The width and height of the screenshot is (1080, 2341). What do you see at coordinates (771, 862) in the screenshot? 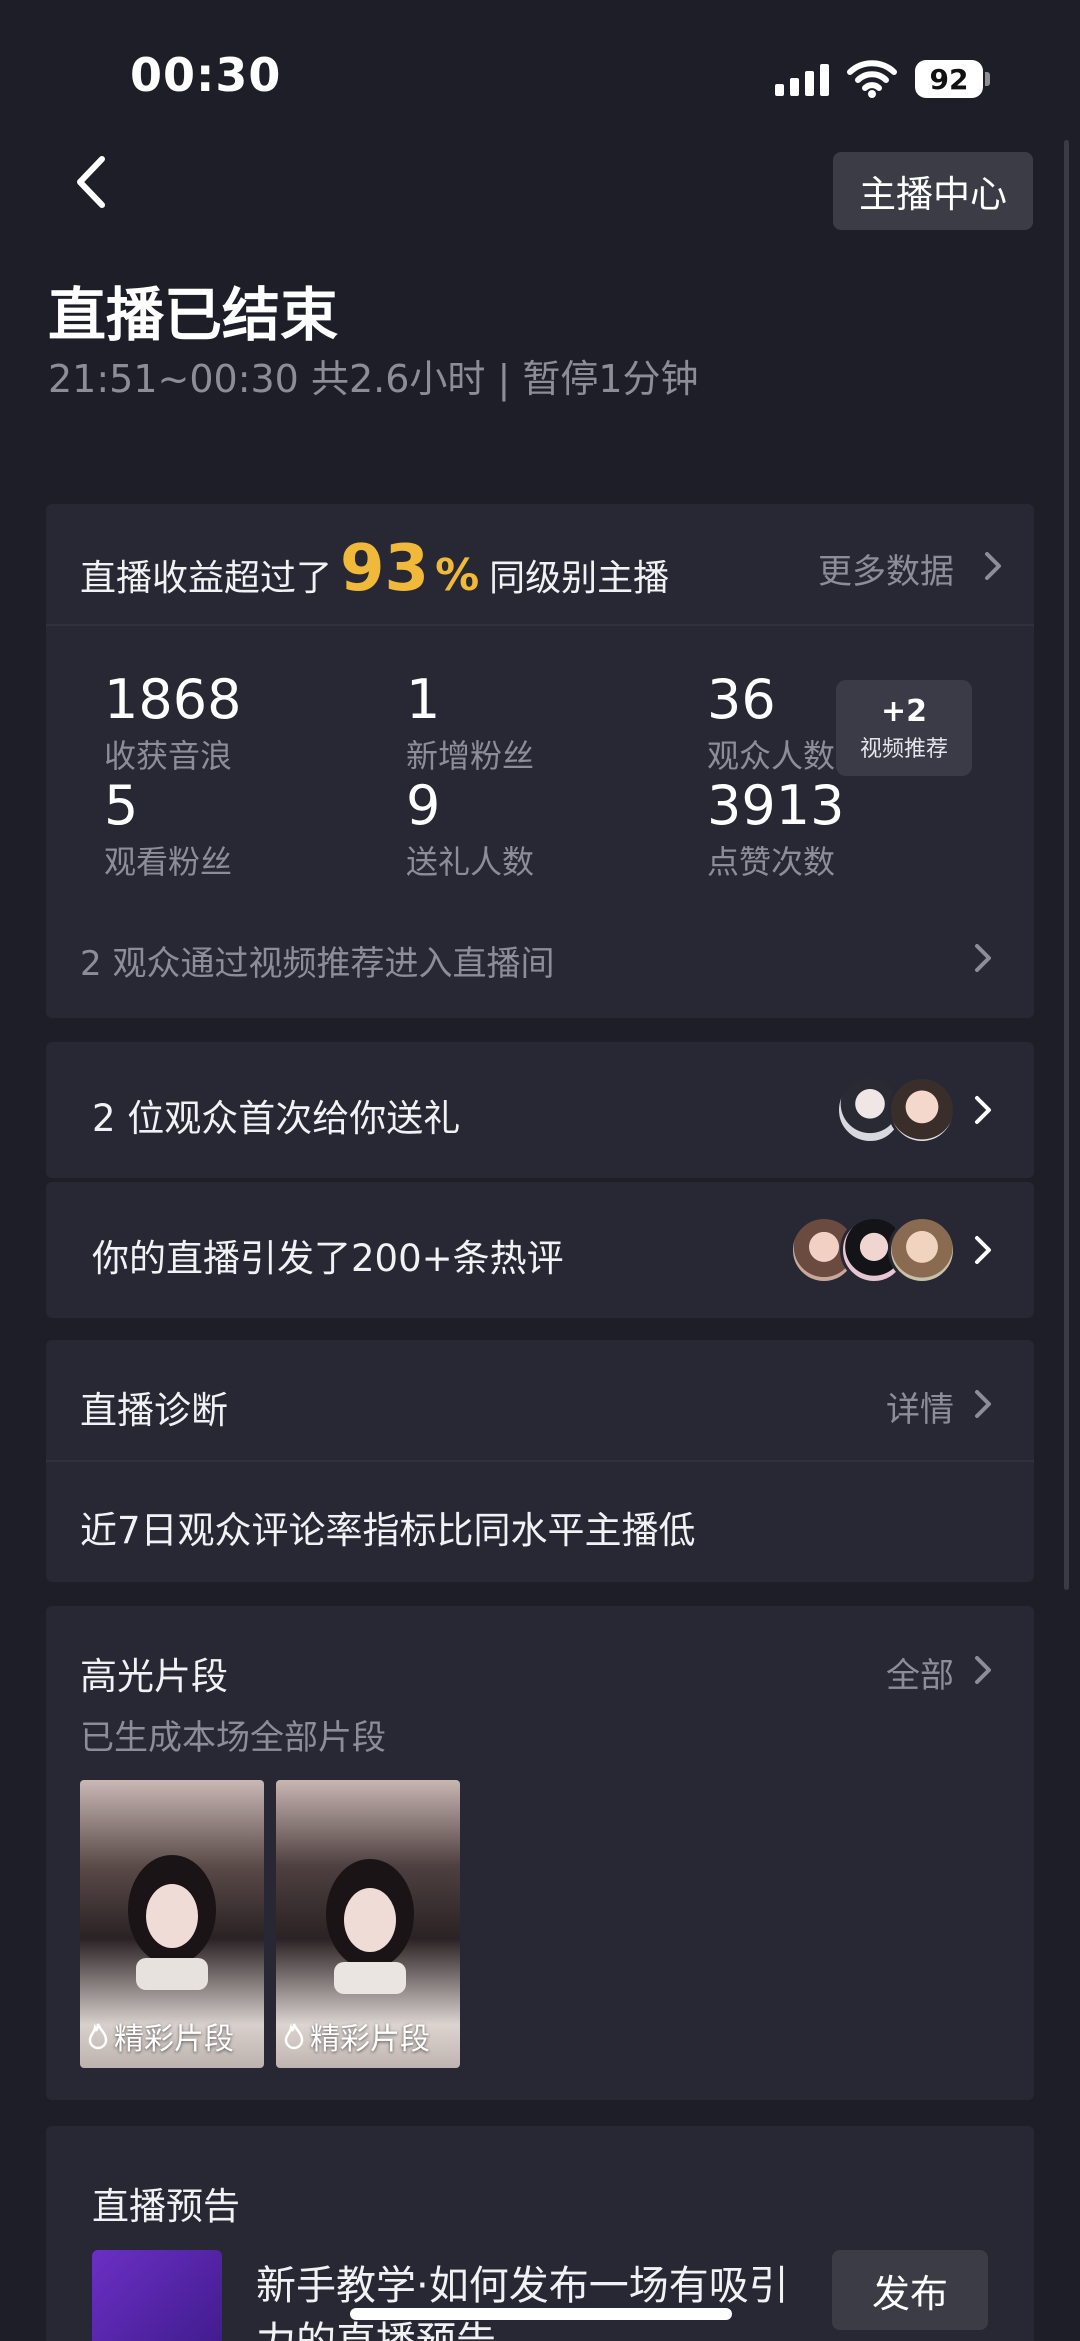
I see `stat-label: 点赞次数` at bounding box center [771, 862].